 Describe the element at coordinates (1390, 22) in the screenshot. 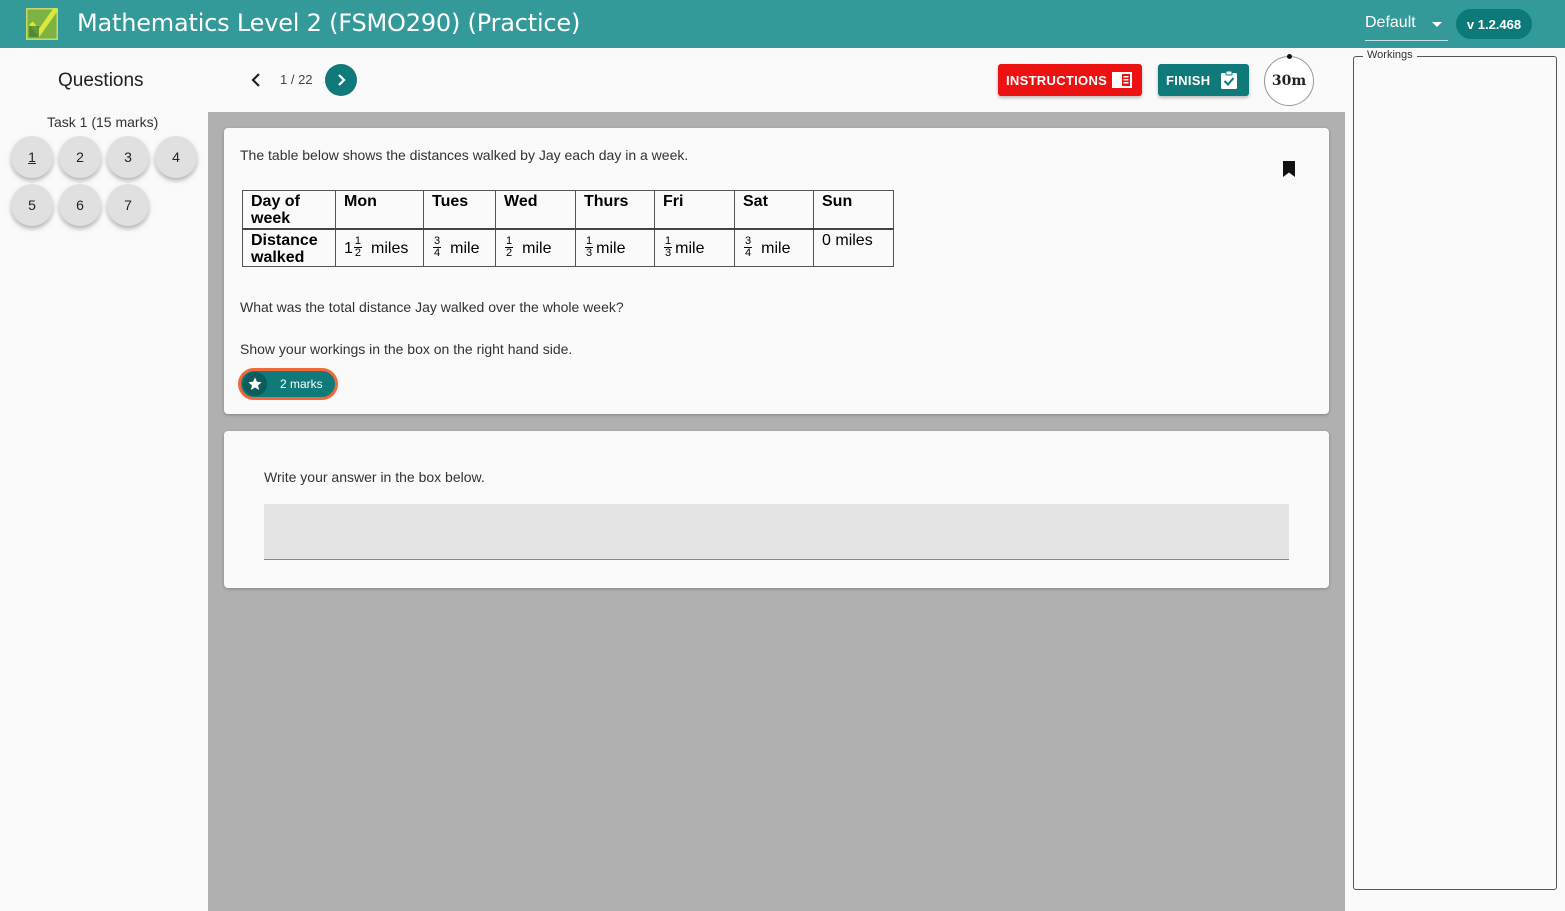

I see `theme-select-value: Default` at that location.